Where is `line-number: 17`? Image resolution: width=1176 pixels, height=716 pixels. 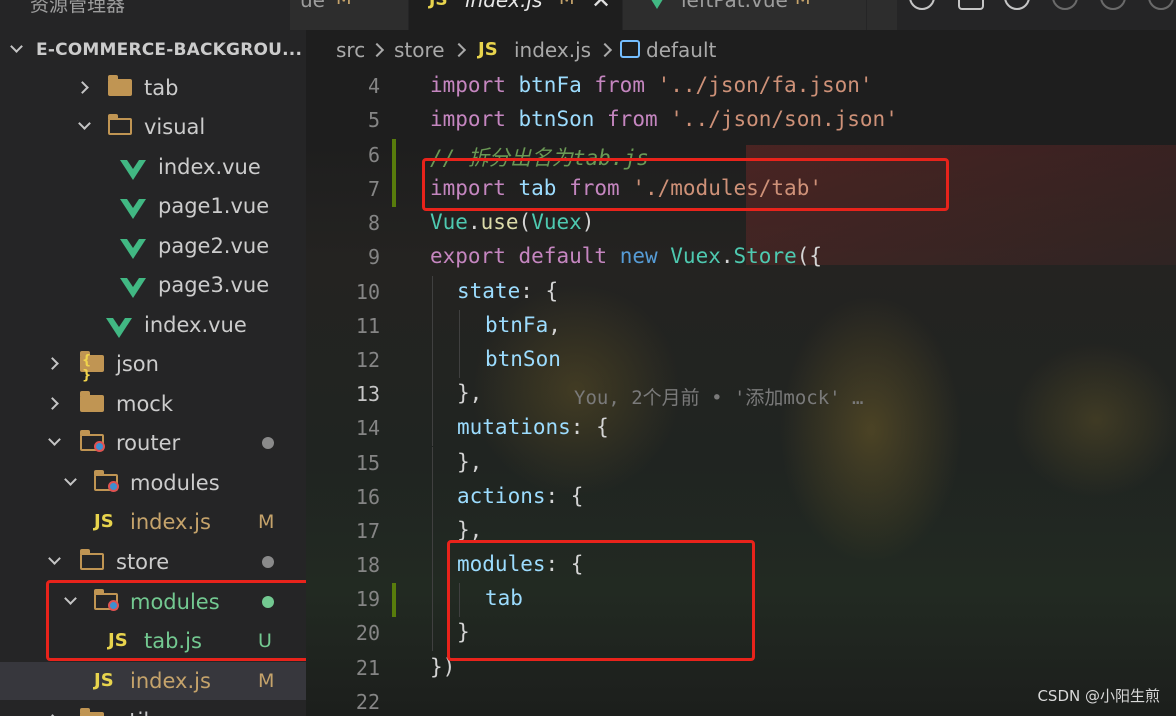 line-number: 17 is located at coordinates (367, 531).